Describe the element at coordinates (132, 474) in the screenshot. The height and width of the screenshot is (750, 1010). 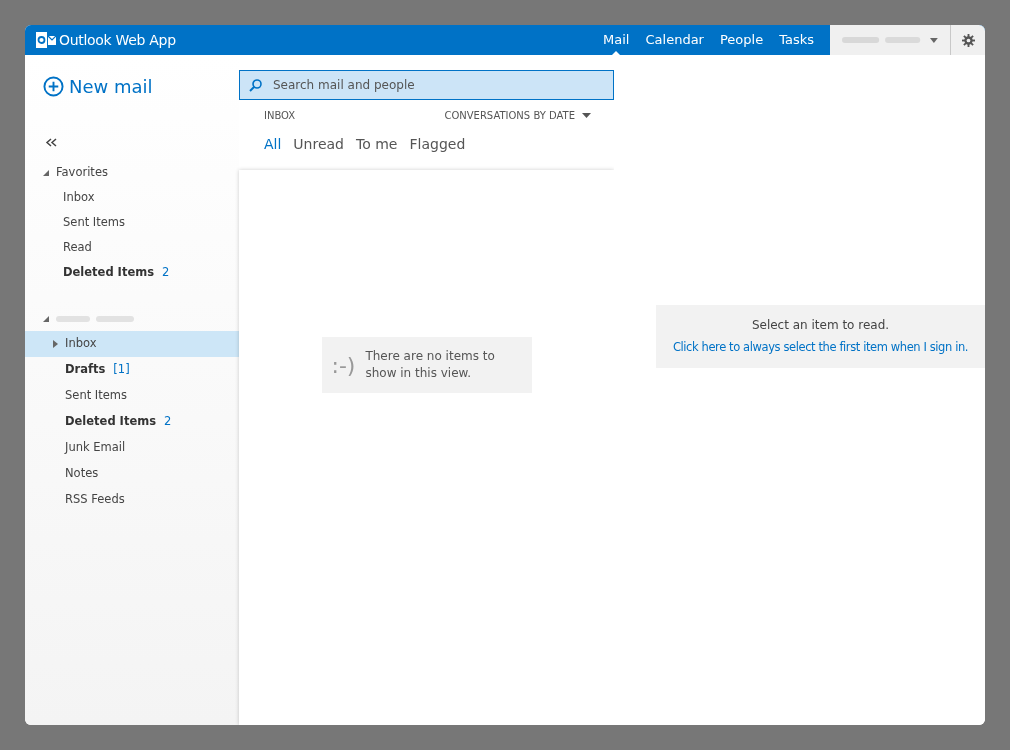
I see `folder-item: Notes` at that location.